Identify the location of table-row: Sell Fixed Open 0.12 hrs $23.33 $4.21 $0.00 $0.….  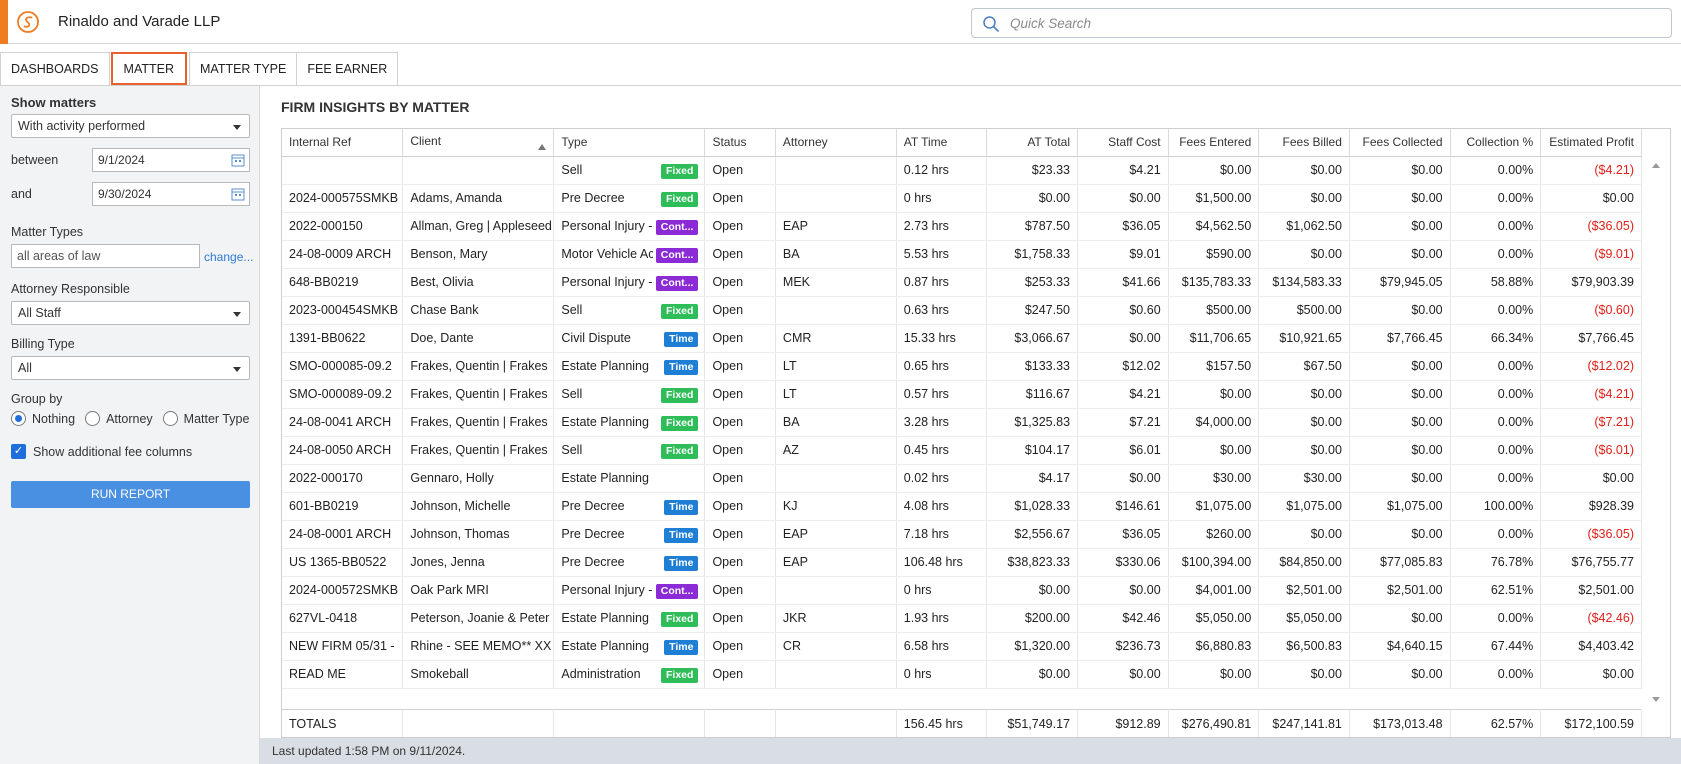
(962, 170).